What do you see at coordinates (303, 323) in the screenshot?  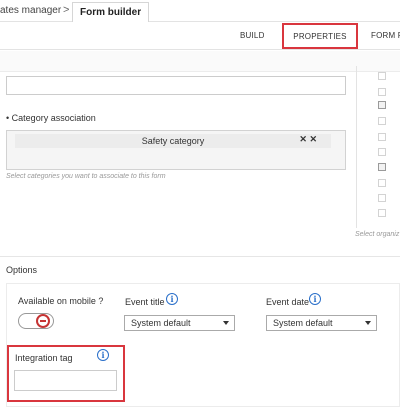 I see `event-date-value: System default` at bounding box center [303, 323].